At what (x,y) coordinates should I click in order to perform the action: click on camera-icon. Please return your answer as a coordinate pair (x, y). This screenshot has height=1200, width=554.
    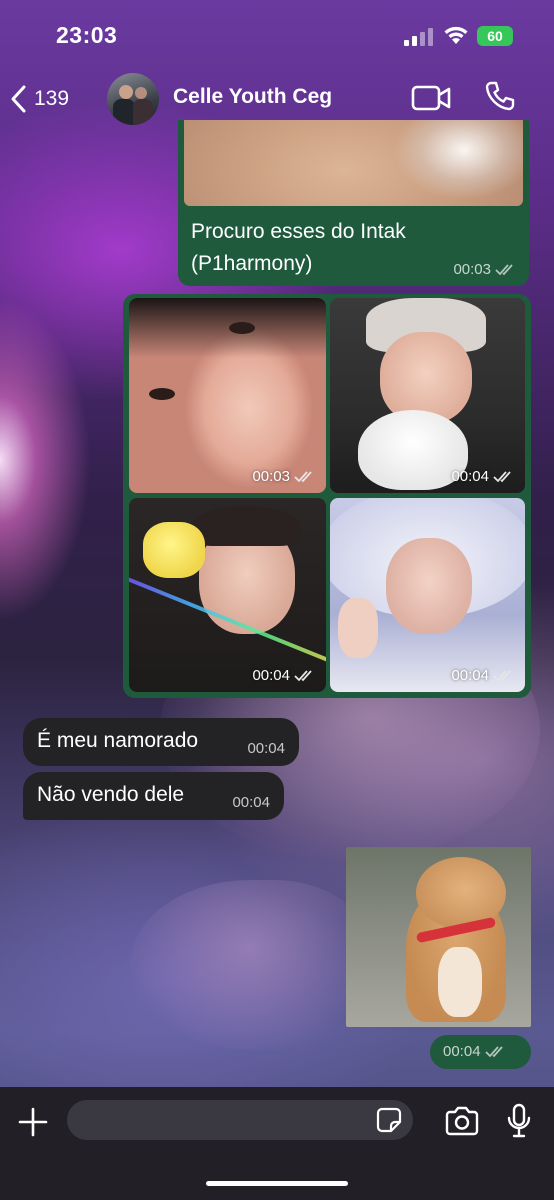
    Looking at the image, I should click on (462, 1121).